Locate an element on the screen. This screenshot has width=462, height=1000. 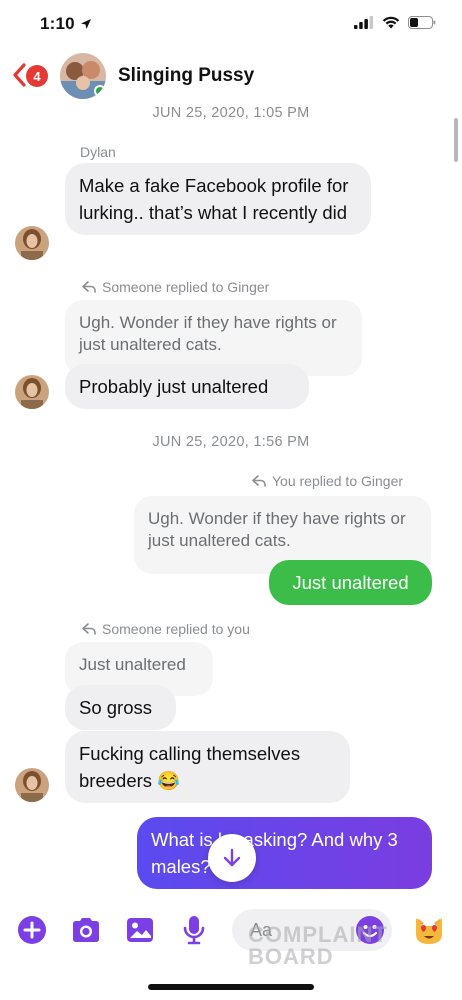
status-bar: 1:10 is located at coordinates (231, 25).